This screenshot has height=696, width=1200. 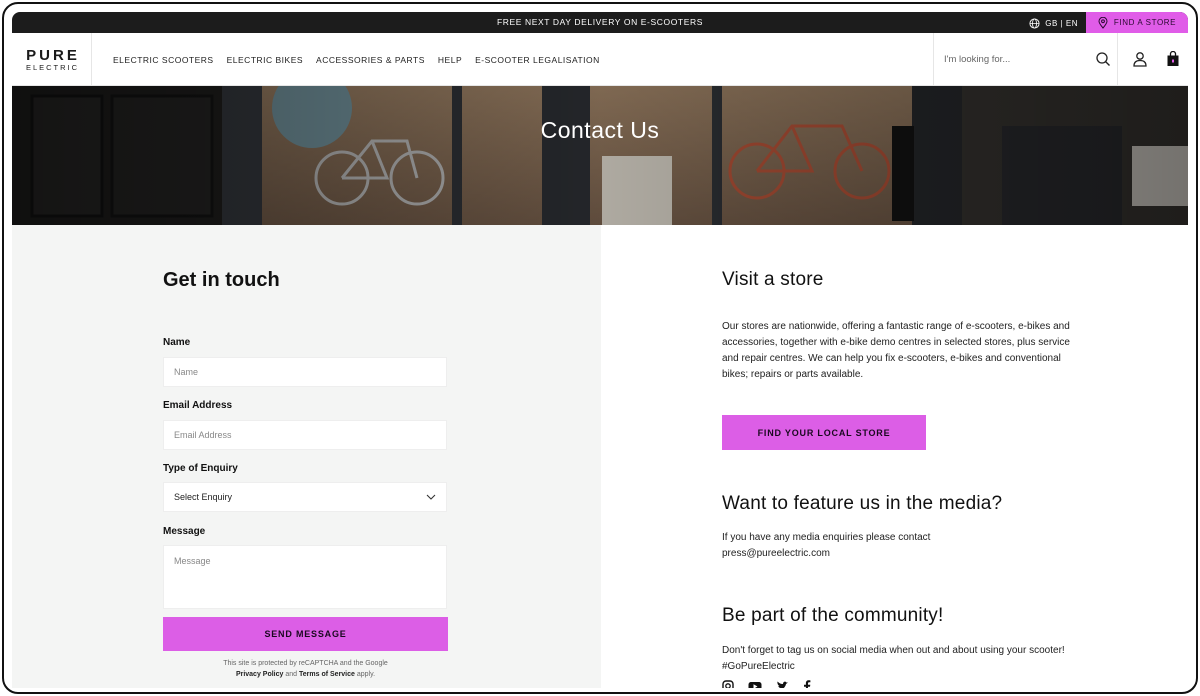 I want to click on youtube-icon, so click(x=755, y=684).